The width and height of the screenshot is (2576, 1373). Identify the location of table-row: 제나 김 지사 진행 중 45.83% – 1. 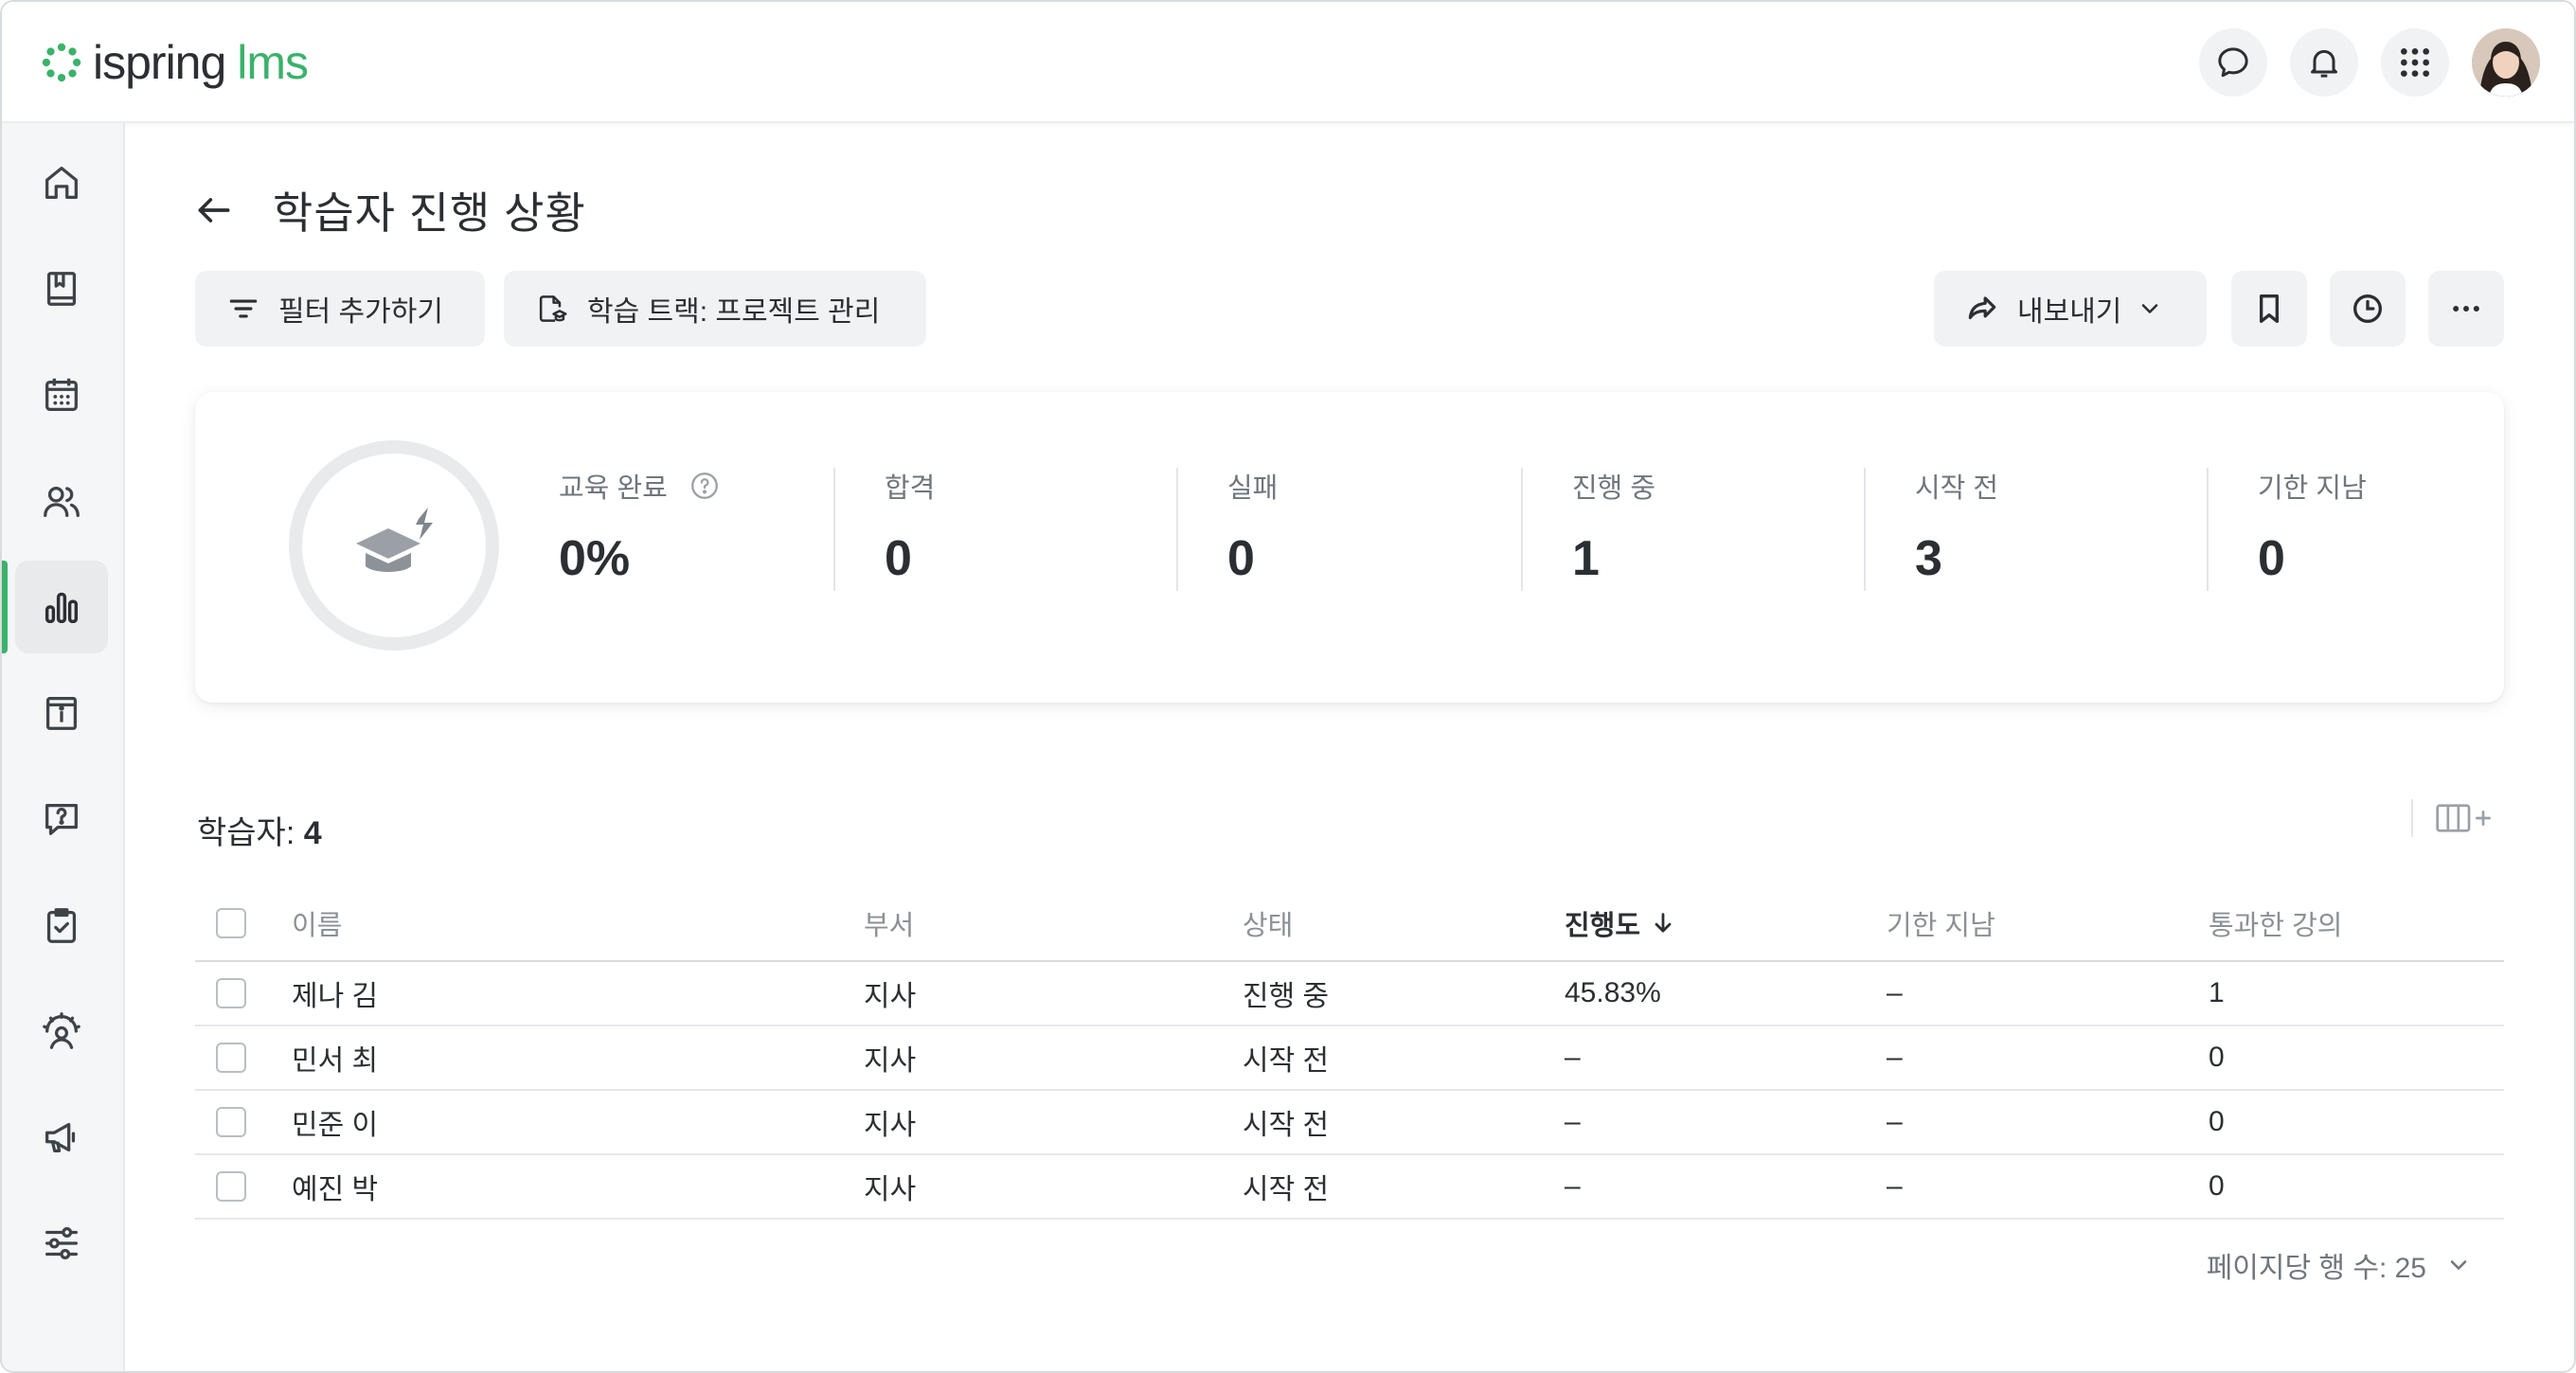
(1349, 994).